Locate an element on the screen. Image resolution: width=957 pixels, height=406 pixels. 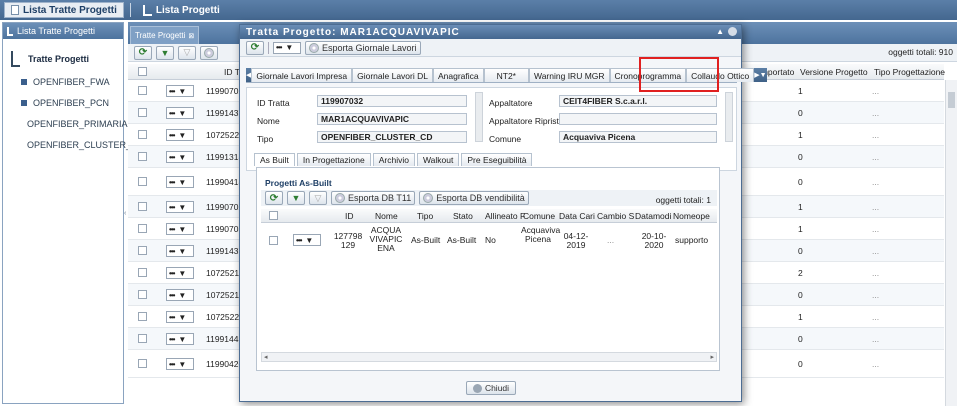
cell-stato: As-Built is located at coordinates (462, 240).